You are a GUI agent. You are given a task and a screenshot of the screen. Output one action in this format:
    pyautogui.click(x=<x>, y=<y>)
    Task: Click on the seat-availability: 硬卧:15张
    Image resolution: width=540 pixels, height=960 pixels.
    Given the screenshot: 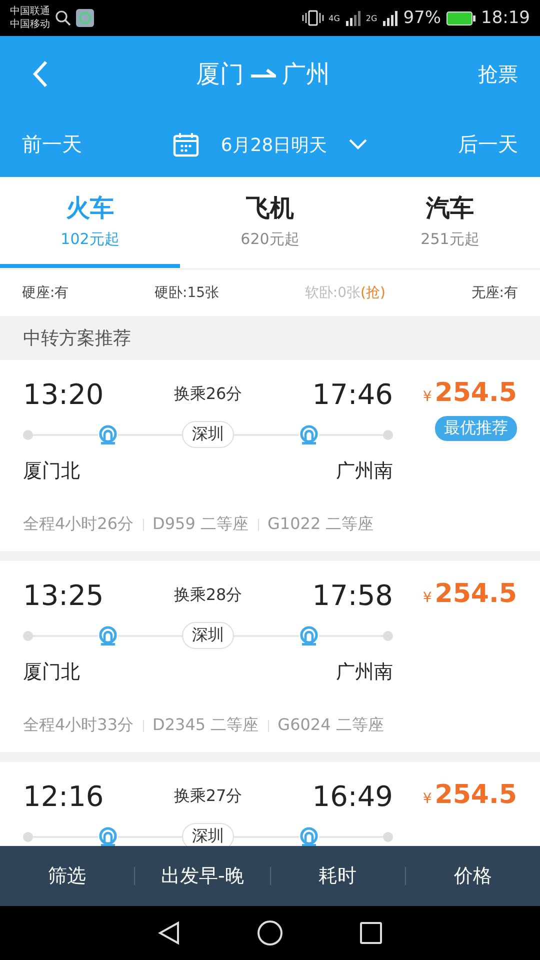 What is the action you would take?
    pyautogui.click(x=187, y=293)
    